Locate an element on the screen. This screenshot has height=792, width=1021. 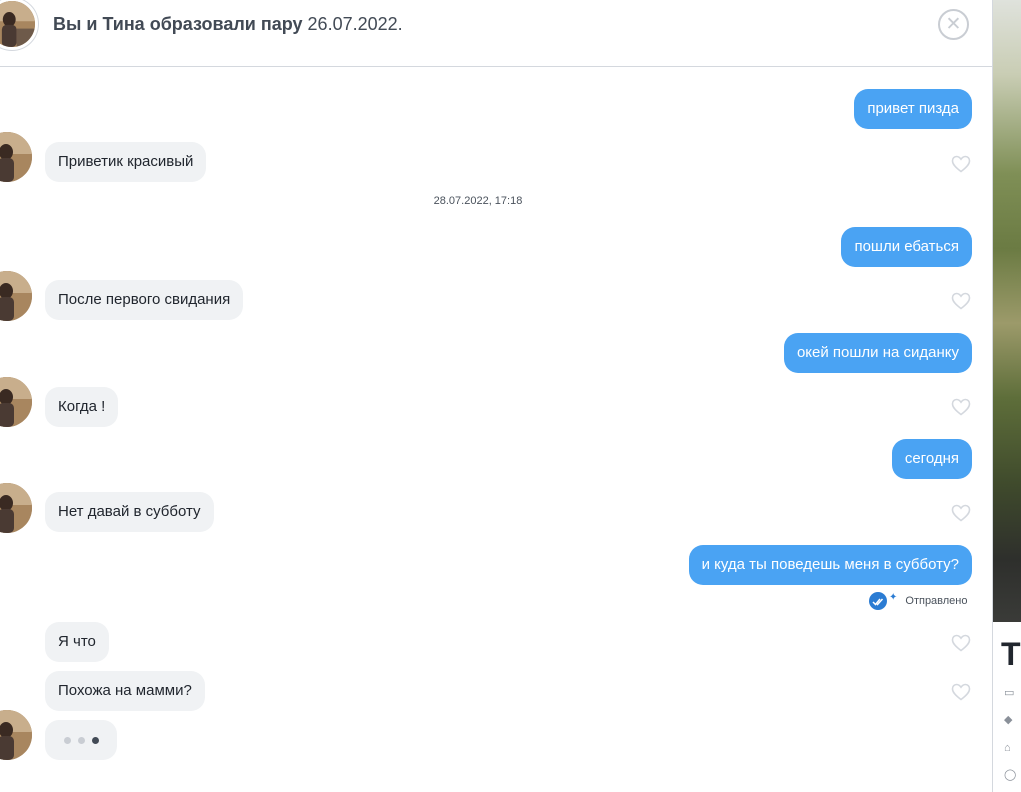
message-outgoing: сегодня is located at coordinates (931, 459).